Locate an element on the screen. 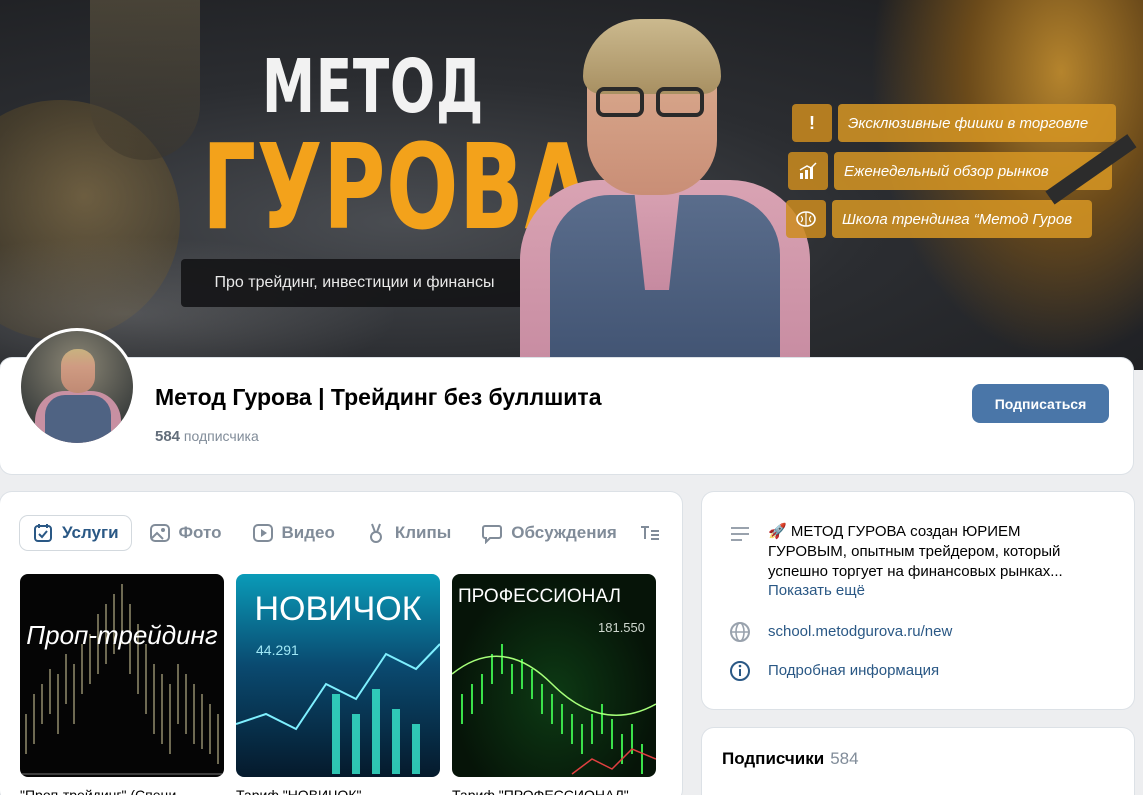 The height and width of the screenshot is (795, 1143). tab-label: Услуги is located at coordinates (90, 532).